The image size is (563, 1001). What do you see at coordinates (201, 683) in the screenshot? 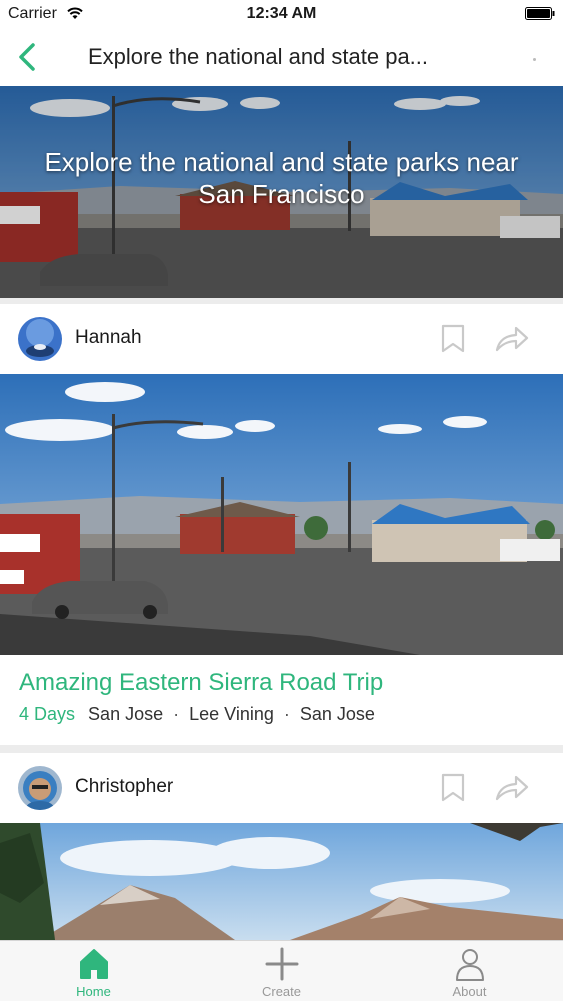
I see `trip-title: Amazing Eastern Sierra Road Trip` at bounding box center [201, 683].